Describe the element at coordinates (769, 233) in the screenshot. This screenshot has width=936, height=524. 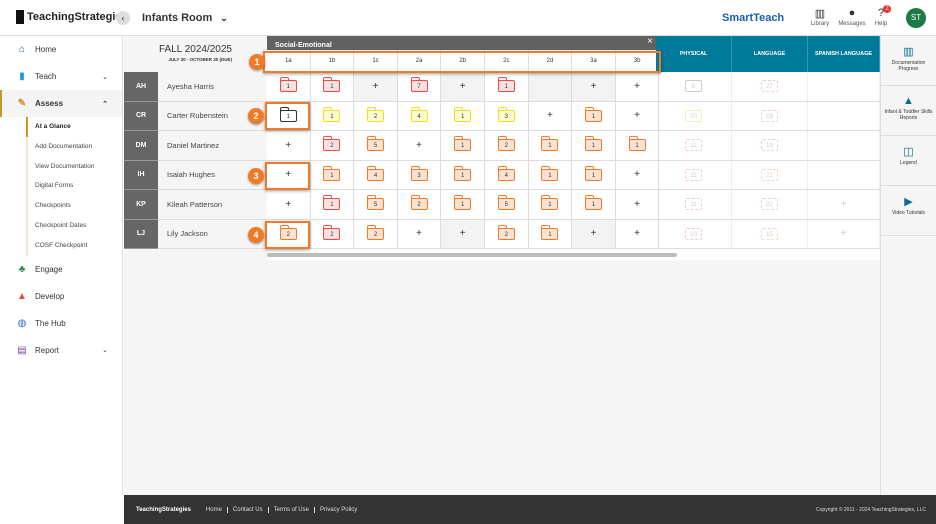
I see `folder-icon: 15` at that location.